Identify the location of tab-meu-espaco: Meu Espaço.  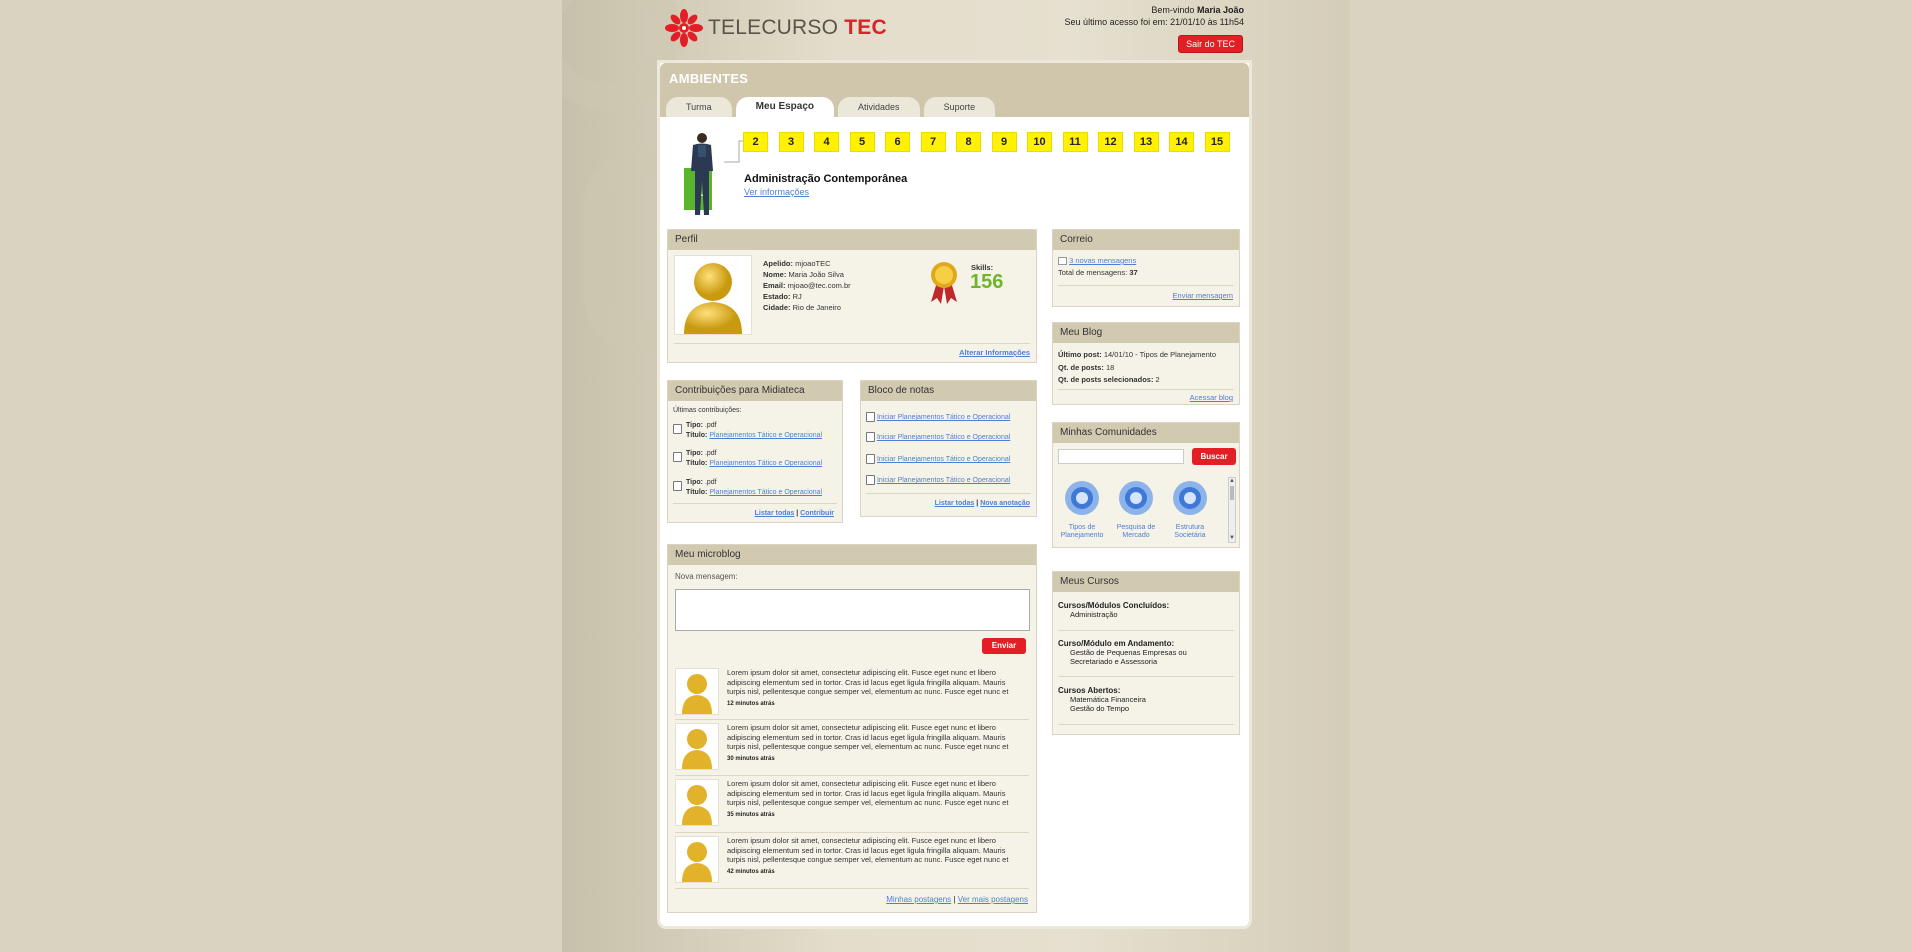
(785, 107).